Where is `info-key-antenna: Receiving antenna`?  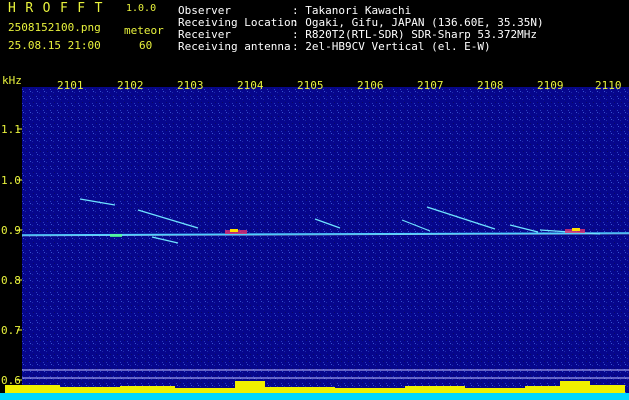
info-key-antenna: Receiving antenna is located at coordinates (234, 46).